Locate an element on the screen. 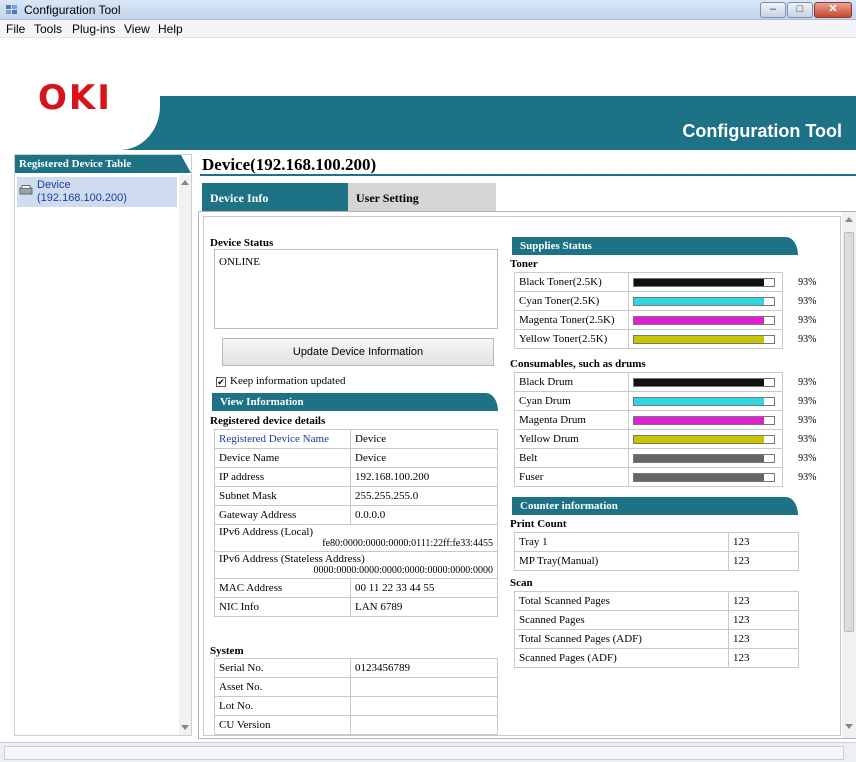  menu-bar: File Tools Plug-ins View Help is located at coordinates (428, 29).